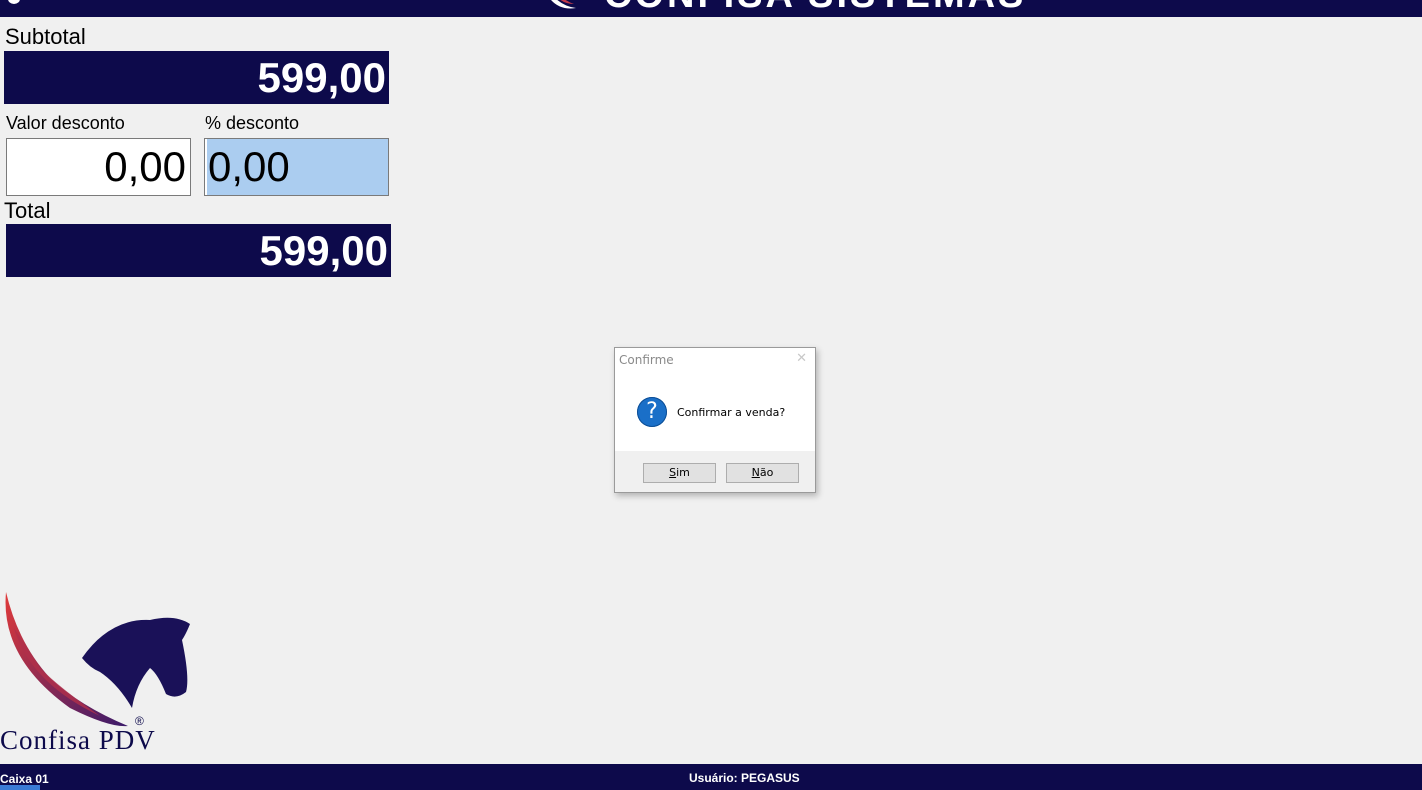  I want to click on status-bar: Caixa 01 Usuário: PEGASUS, so click(711, 777).